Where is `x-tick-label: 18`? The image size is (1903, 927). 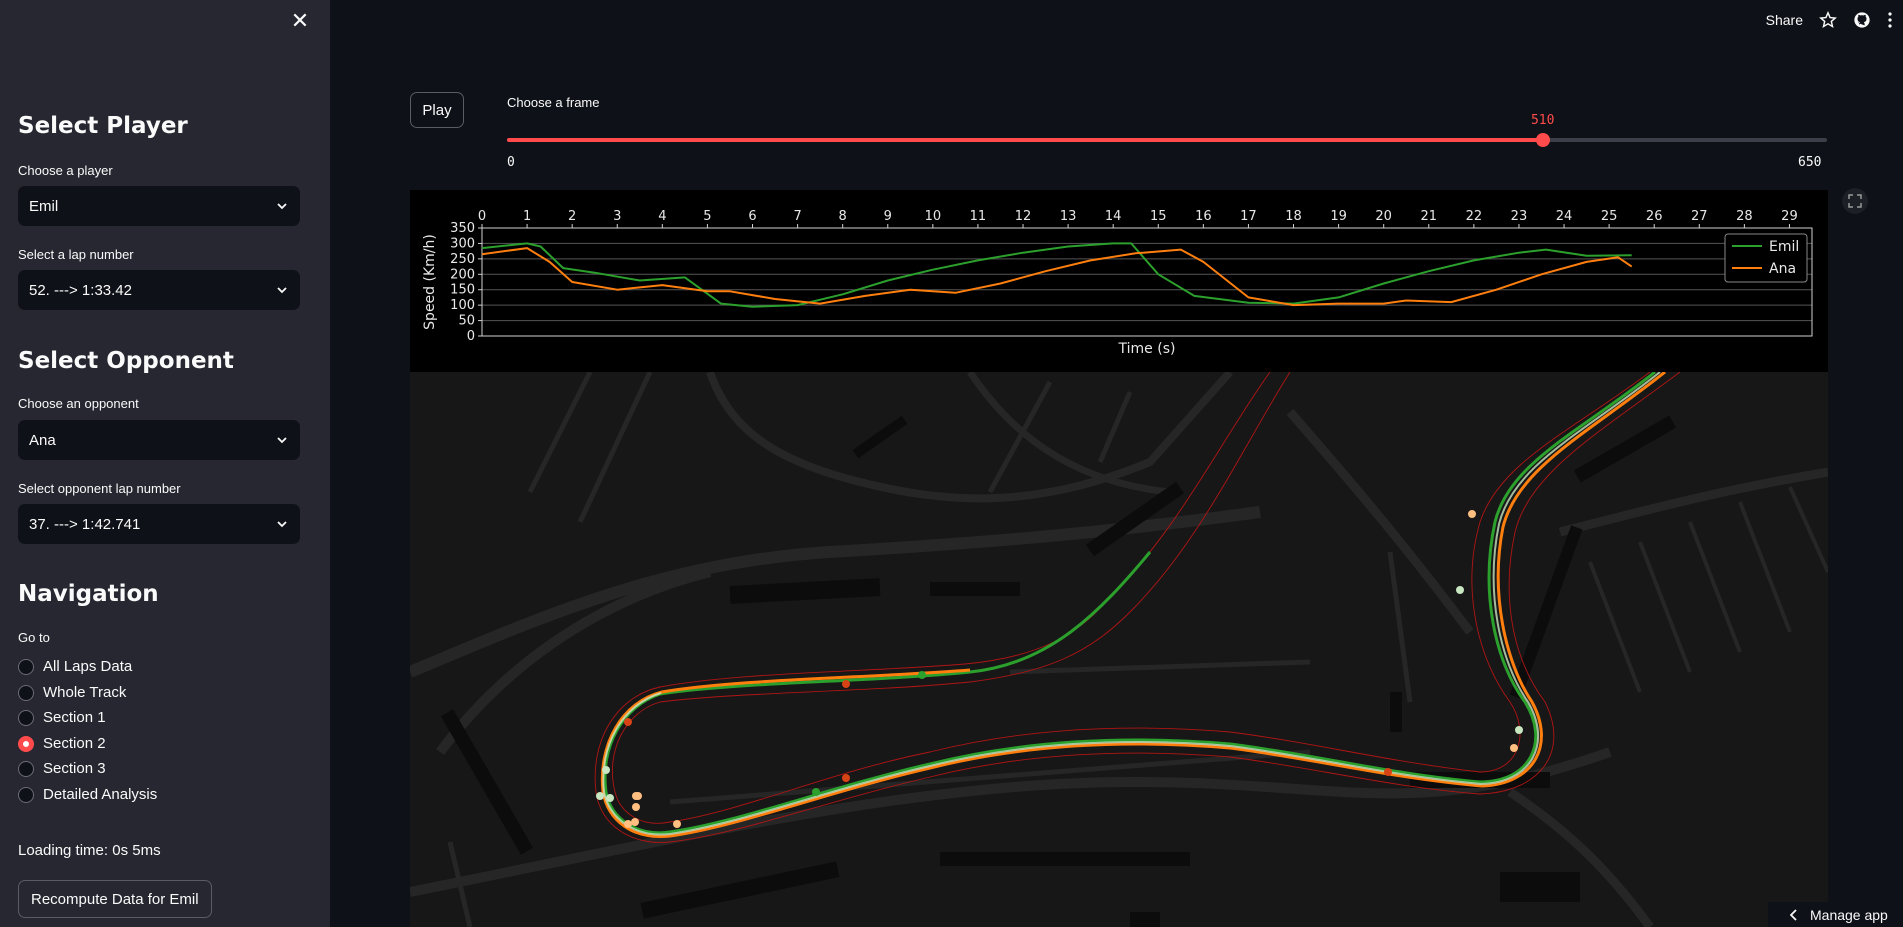
x-tick-label: 18 is located at coordinates (1293, 216).